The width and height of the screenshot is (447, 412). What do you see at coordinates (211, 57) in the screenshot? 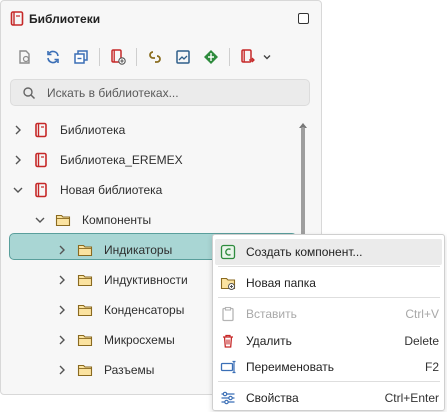
I see `component-icon` at bounding box center [211, 57].